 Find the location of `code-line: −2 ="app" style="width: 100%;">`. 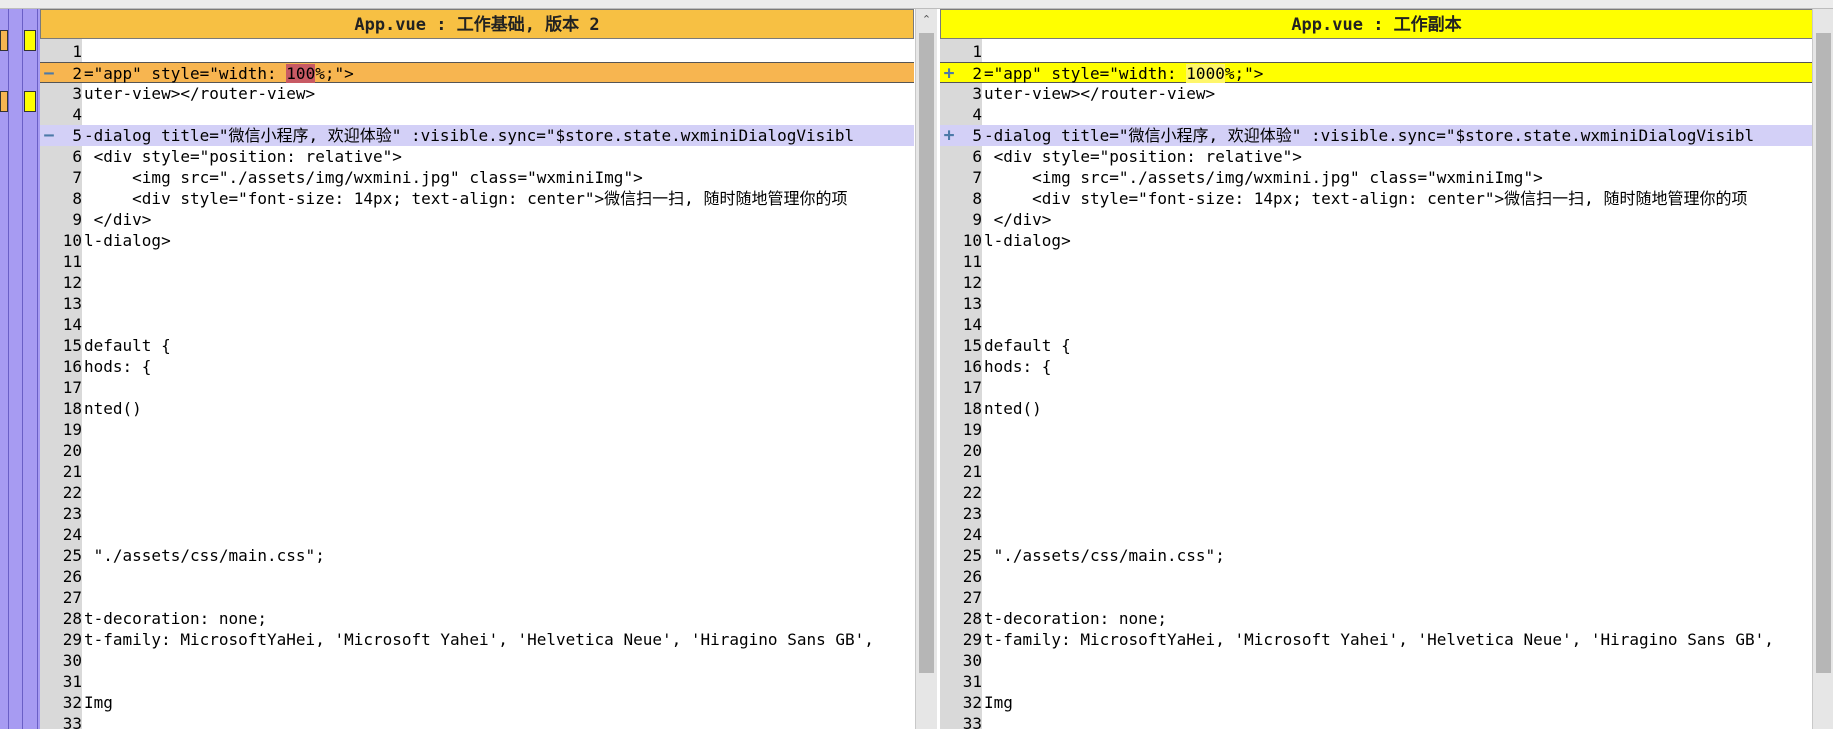

code-line: −2 ="app" style="width: 100%;"> is located at coordinates (477, 73).